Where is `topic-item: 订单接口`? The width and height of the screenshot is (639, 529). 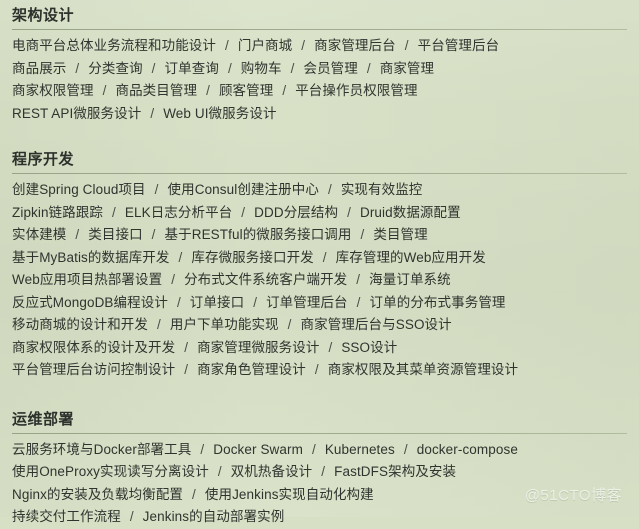 topic-item: 订单接口 is located at coordinates (217, 302).